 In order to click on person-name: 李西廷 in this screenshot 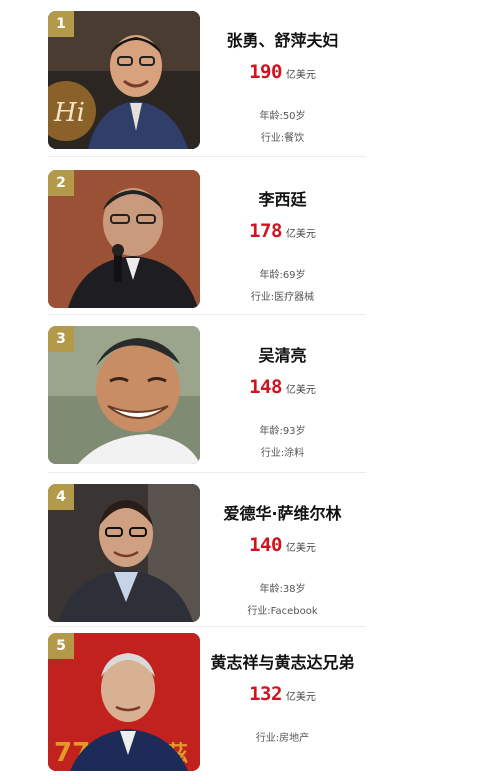, I will do `click(282, 199)`.